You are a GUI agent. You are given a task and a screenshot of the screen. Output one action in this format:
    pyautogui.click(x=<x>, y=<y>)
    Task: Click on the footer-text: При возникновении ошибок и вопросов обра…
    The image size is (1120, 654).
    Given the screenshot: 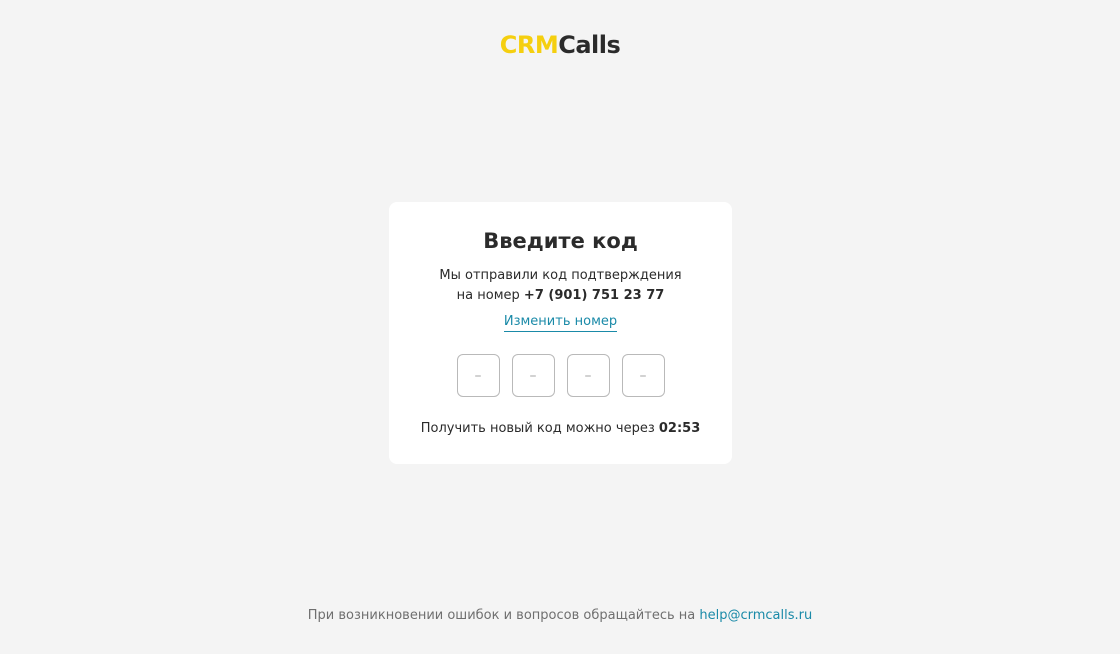 What is the action you would take?
    pyautogui.click(x=501, y=615)
    